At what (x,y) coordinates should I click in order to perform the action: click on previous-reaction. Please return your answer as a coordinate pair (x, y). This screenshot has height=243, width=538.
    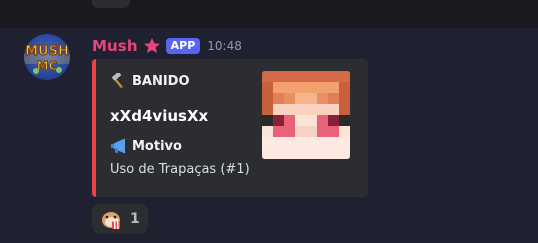
    Looking at the image, I should click on (111, 4).